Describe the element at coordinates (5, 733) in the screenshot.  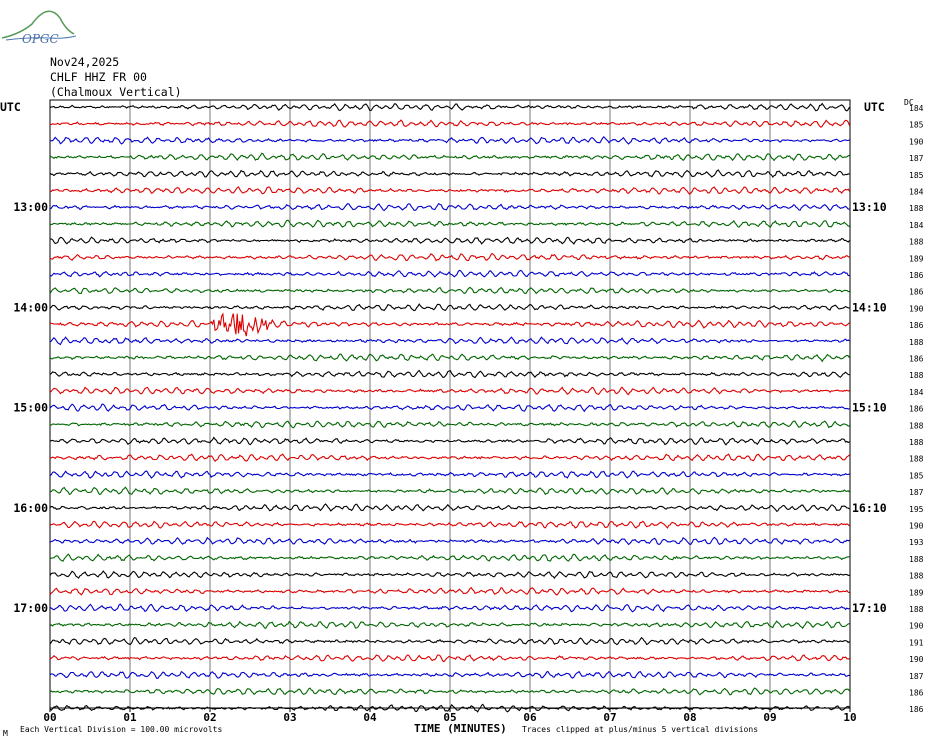
I see `corner-mark: M` at that location.